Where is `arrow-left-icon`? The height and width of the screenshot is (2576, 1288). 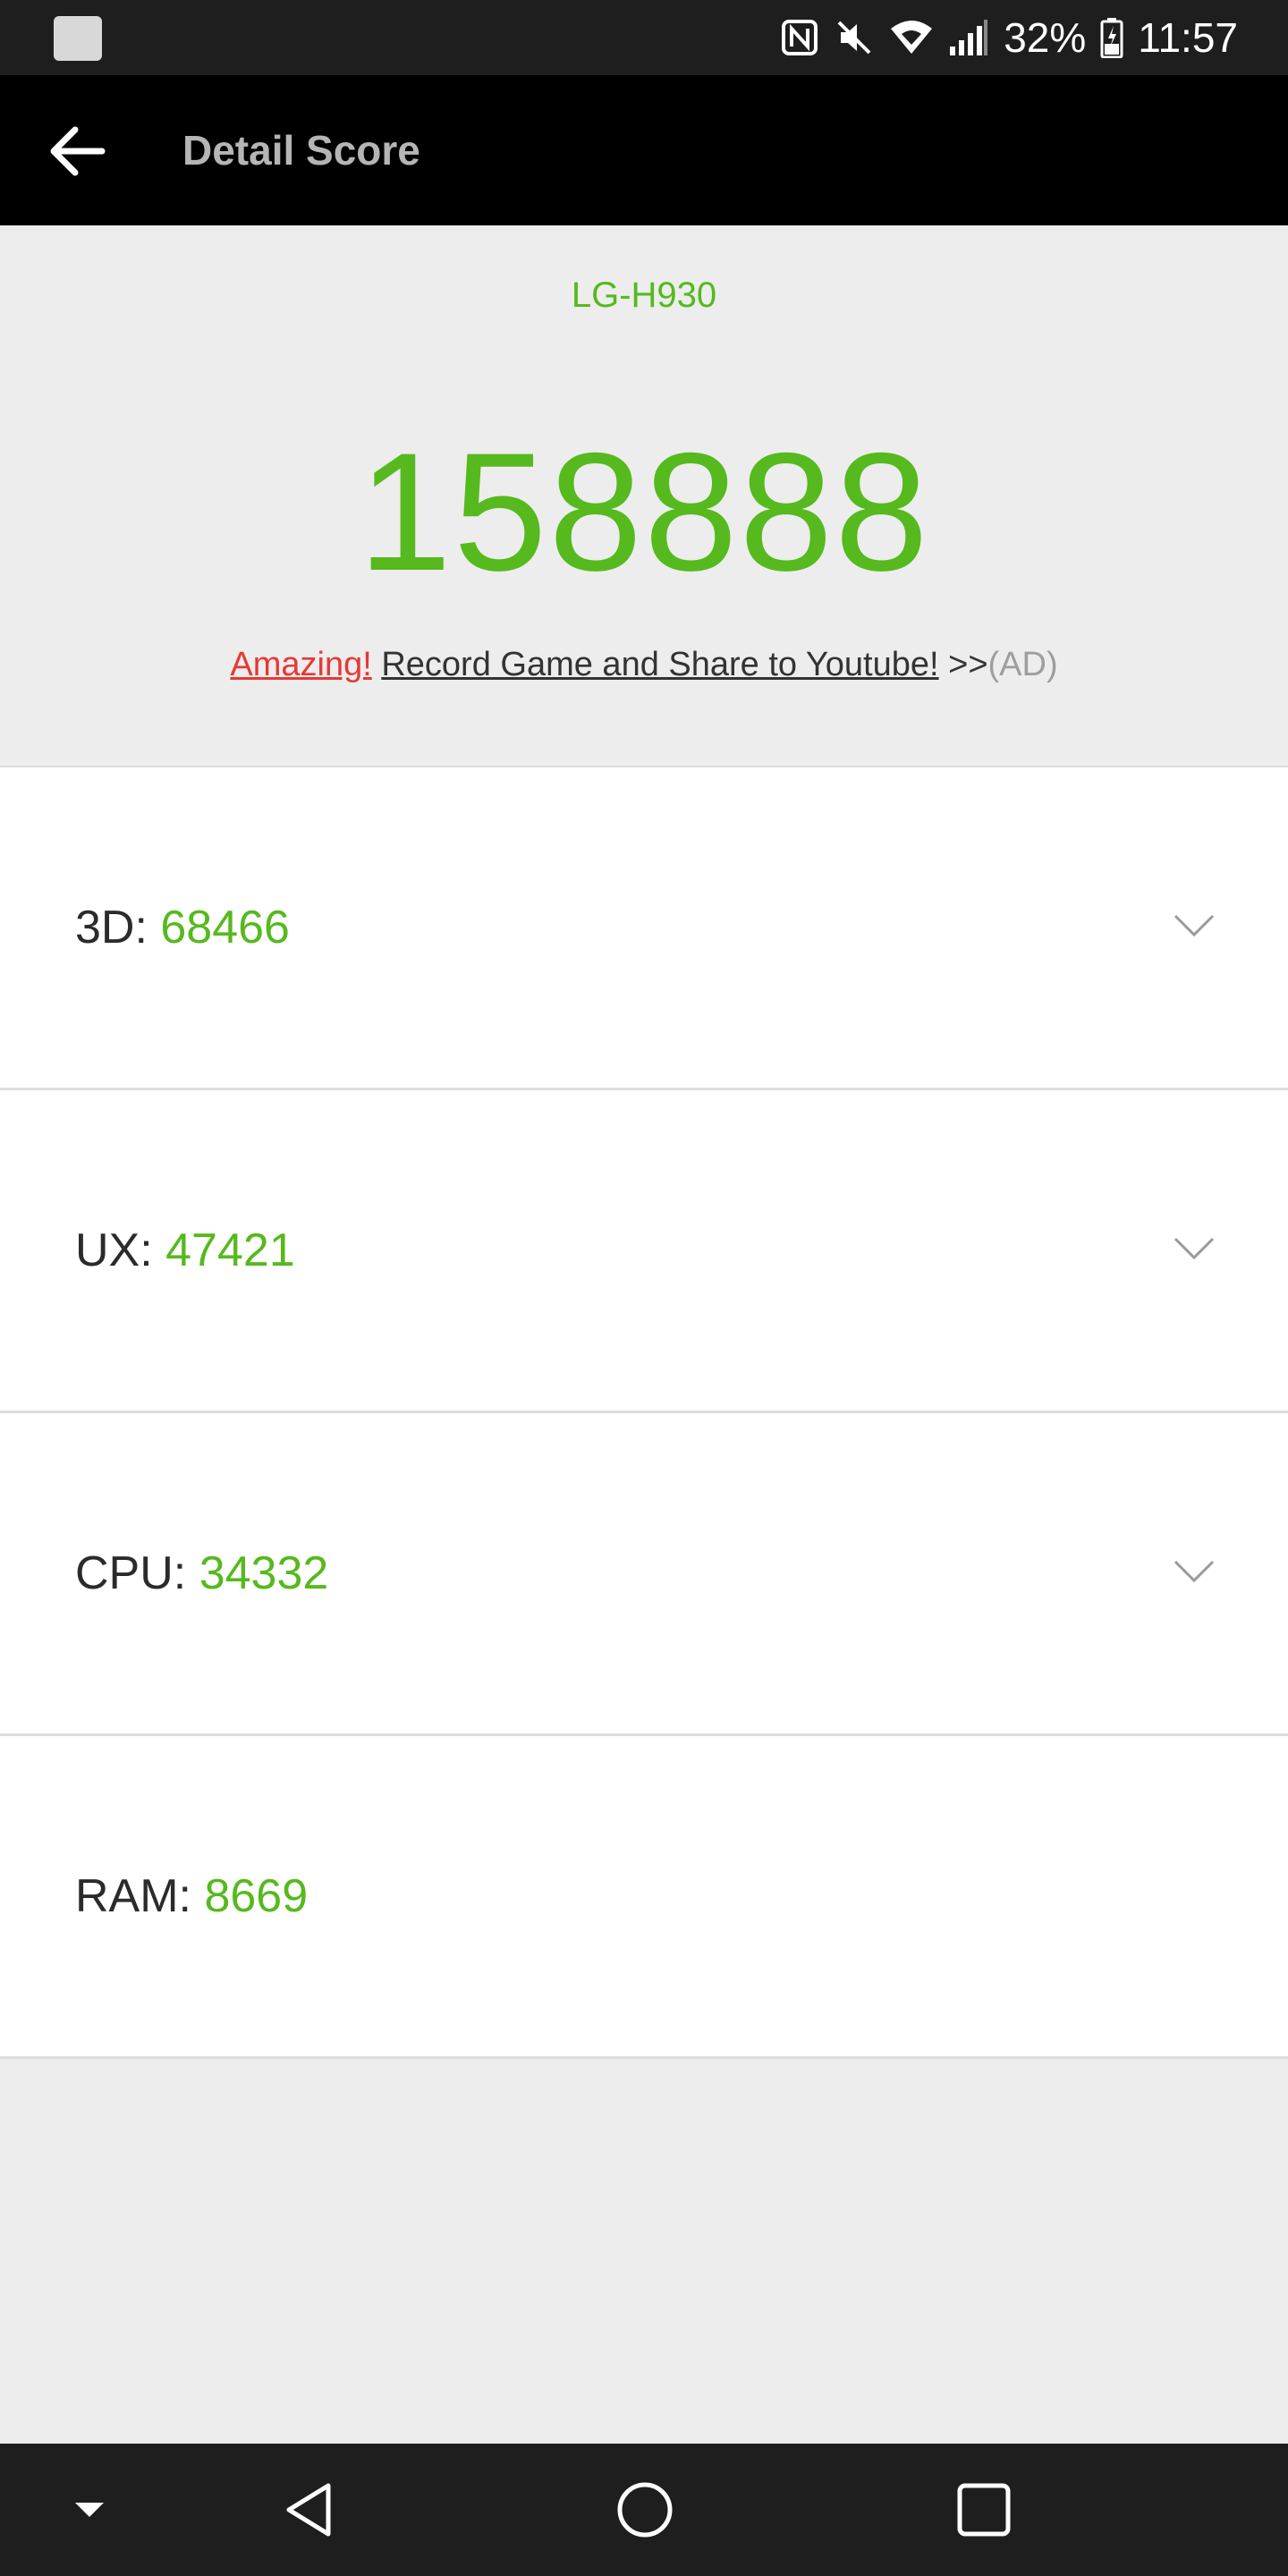 arrow-left-icon is located at coordinates (78, 151).